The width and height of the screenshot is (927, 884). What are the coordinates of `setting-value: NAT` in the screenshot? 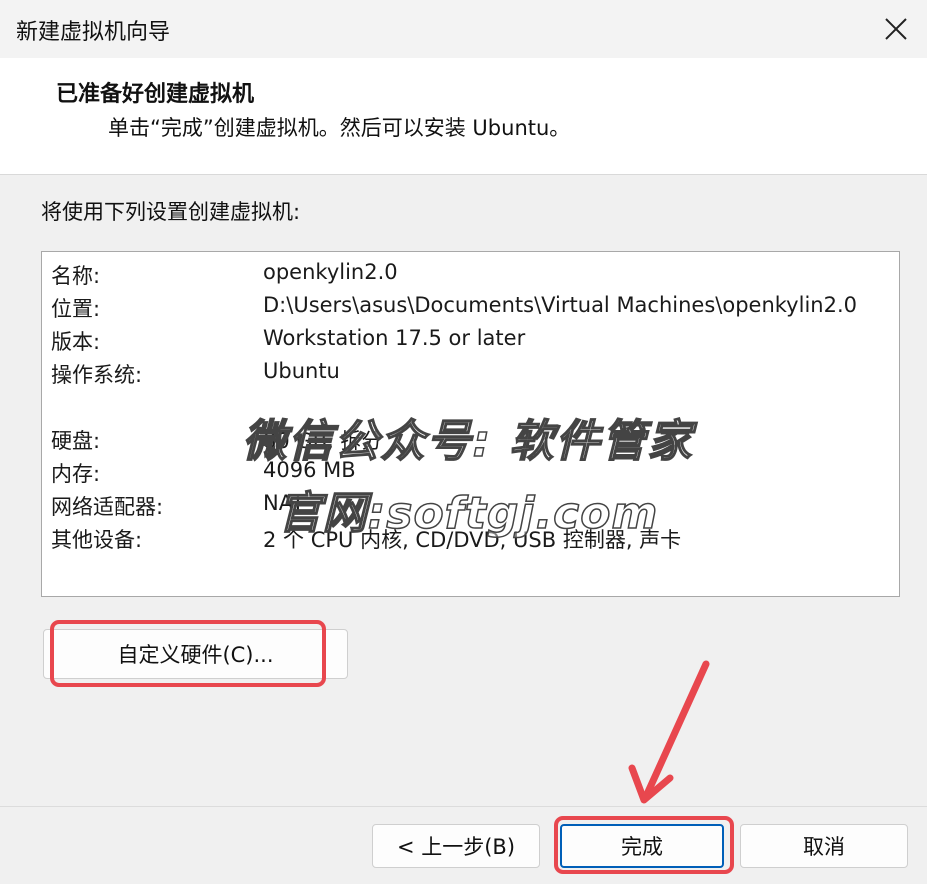 It's located at (284, 503).